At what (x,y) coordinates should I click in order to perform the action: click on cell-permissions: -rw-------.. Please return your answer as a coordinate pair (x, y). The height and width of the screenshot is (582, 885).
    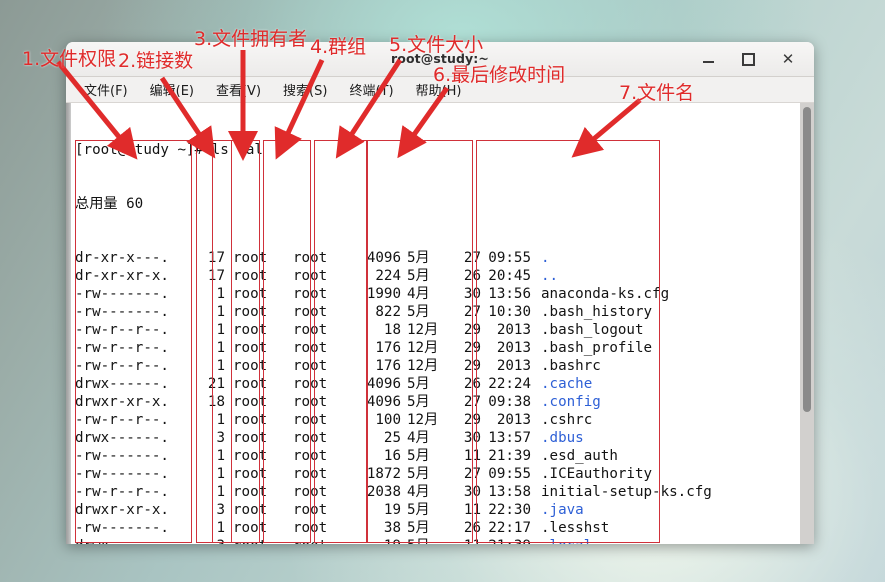
    Looking at the image, I should click on (122, 312).